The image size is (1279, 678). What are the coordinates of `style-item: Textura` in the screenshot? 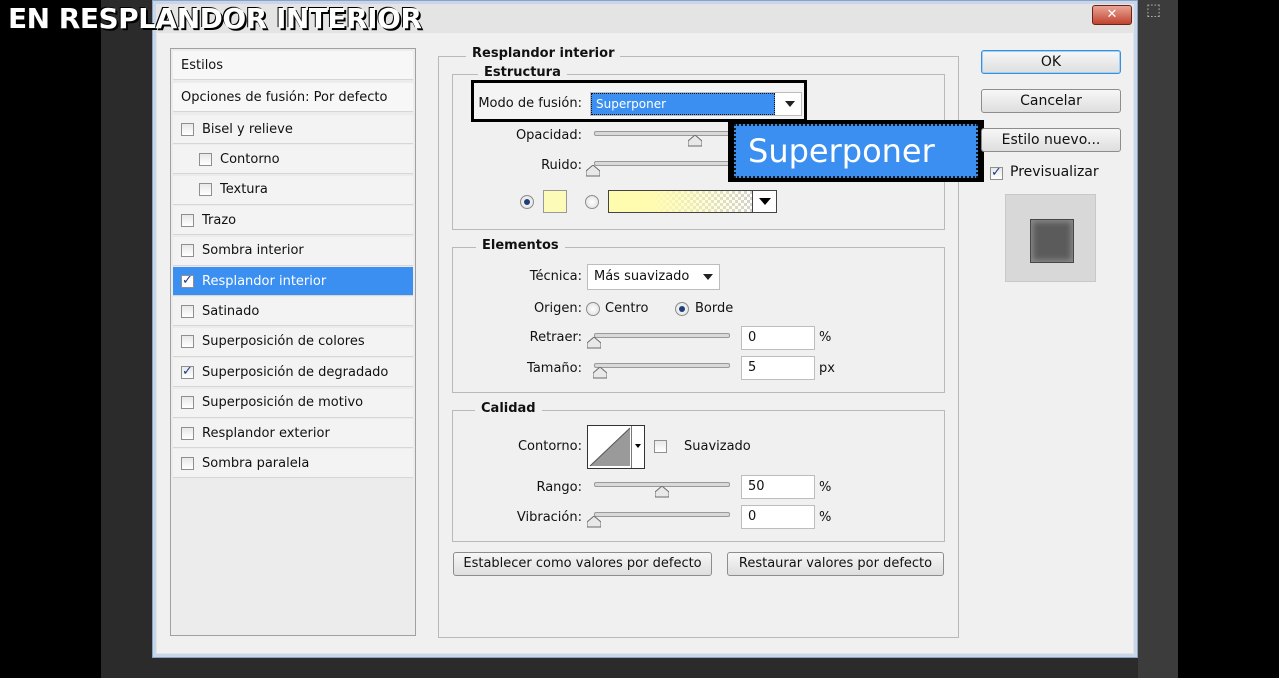 It's located at (293, 190).